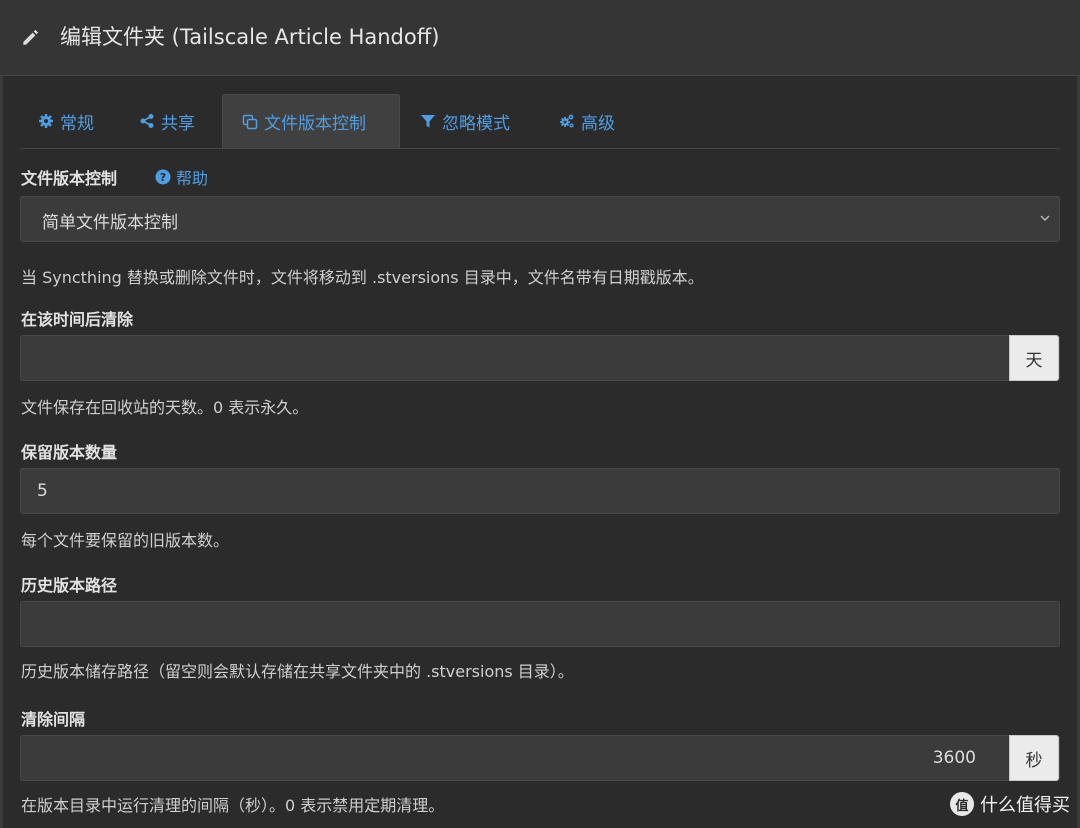 The height and width of the screenshot is (828, 1080). What do you see at coordinates (125, 540) in the screenshot?
I see `keep-versions-help: 每个文件要保留的旧版本数。` at bounding box center [125, 540].